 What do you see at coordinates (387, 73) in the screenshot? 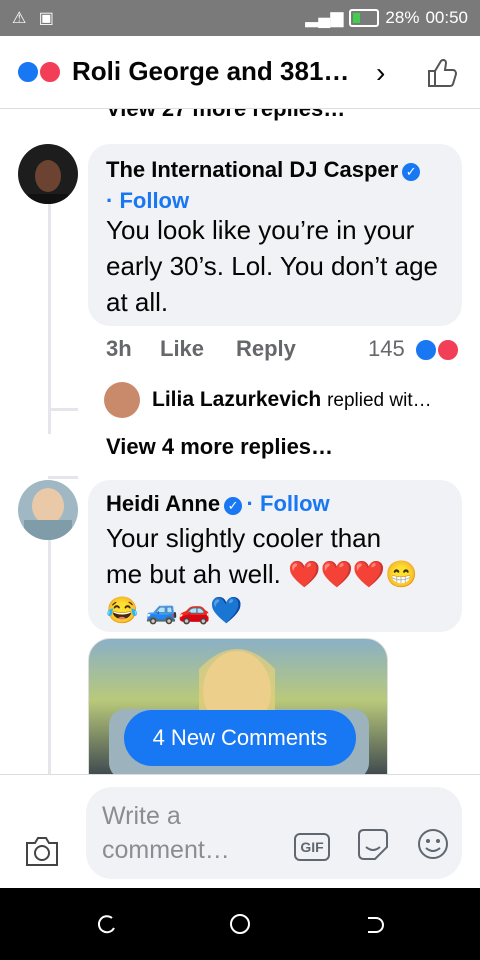
I see `chevron-right-icon: ›` at bounding box center [387, 73].